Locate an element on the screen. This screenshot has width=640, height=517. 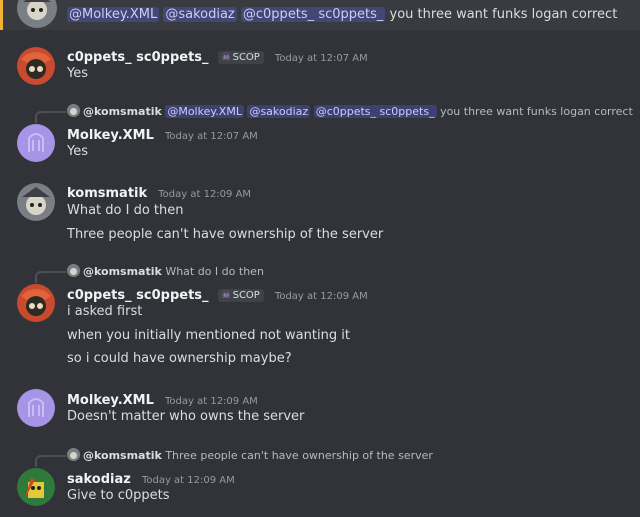
message-text: i asked first is located at coordinates (105, 311).